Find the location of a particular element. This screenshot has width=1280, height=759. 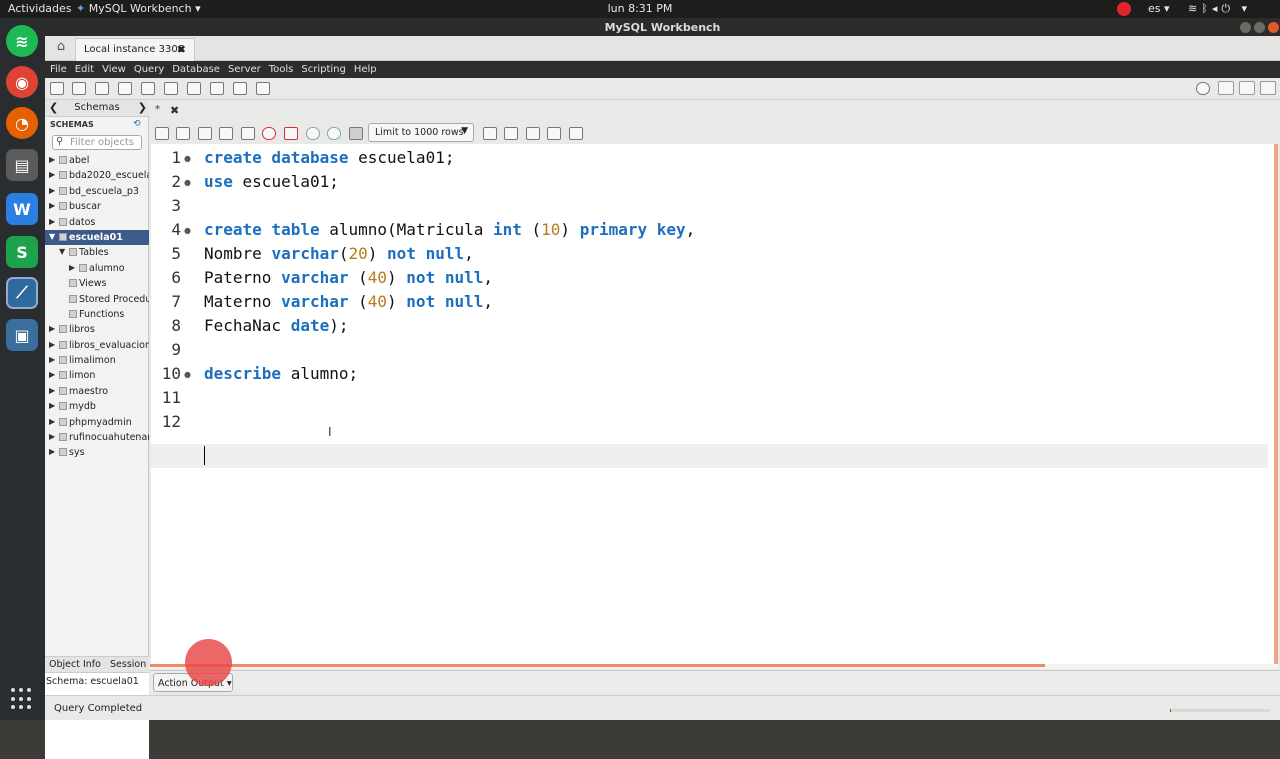

toggle-sidebar-icon is located at coordinates (1226, 88).